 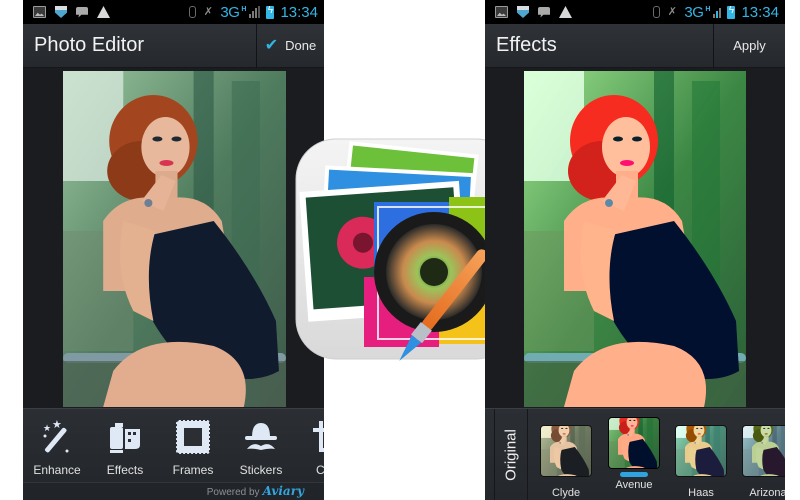 I want to click on done-button: ✔ Done, so click(x=290, y=45).